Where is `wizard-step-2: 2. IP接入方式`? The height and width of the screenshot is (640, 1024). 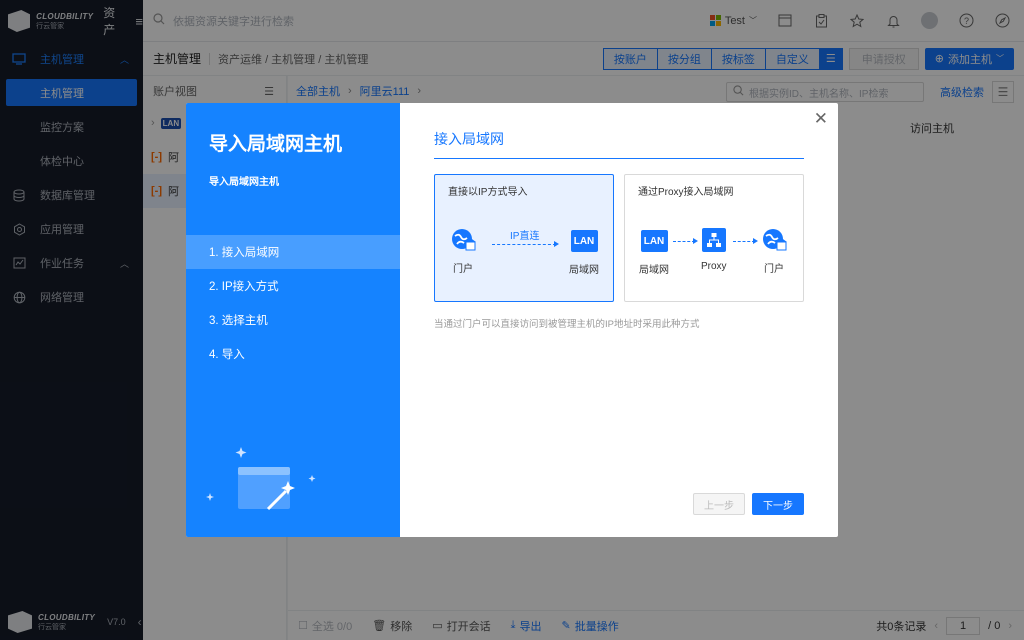
wizard-step-2: 2. IP接入方式 is located at coordinates (293, 286).